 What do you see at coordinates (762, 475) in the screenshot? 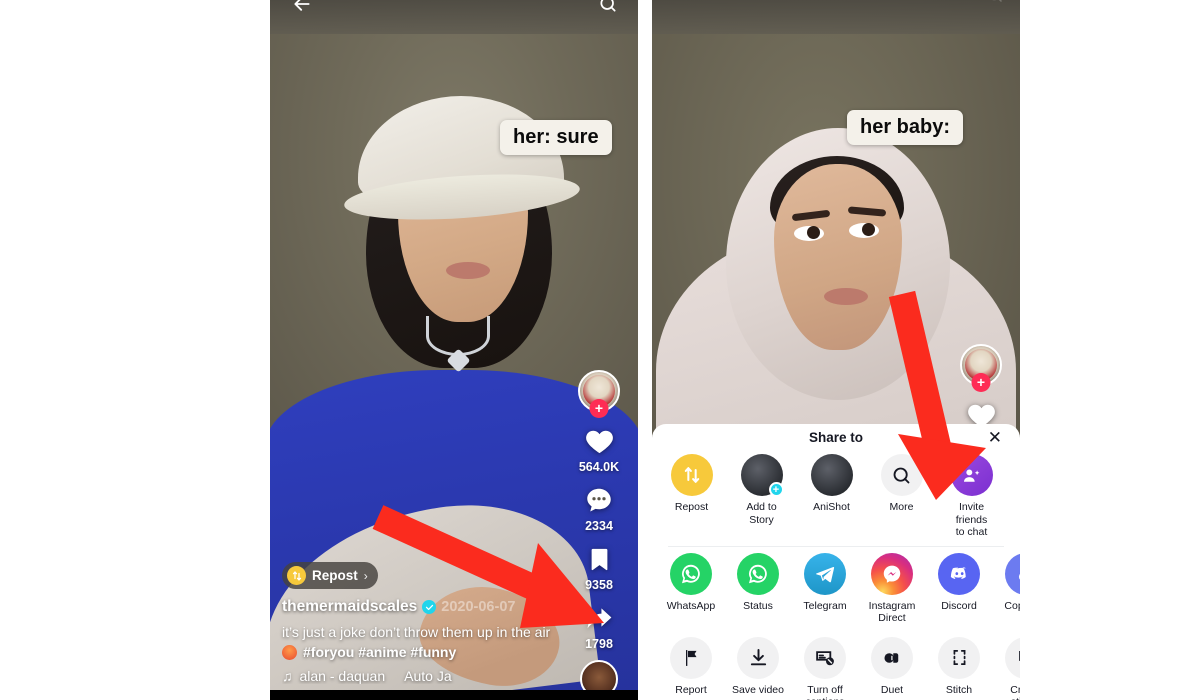
I see `add-to-story-icon: +` at bounding box center [762, 475].